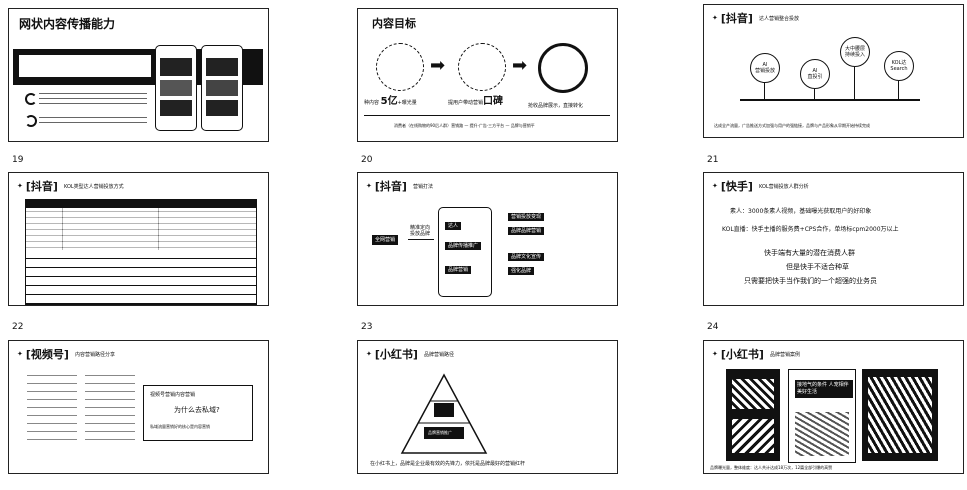 This screenshot has width=967, height=490. I want to click on timeline-node-3: 大中腰层 持续投入, so click(855, 52).